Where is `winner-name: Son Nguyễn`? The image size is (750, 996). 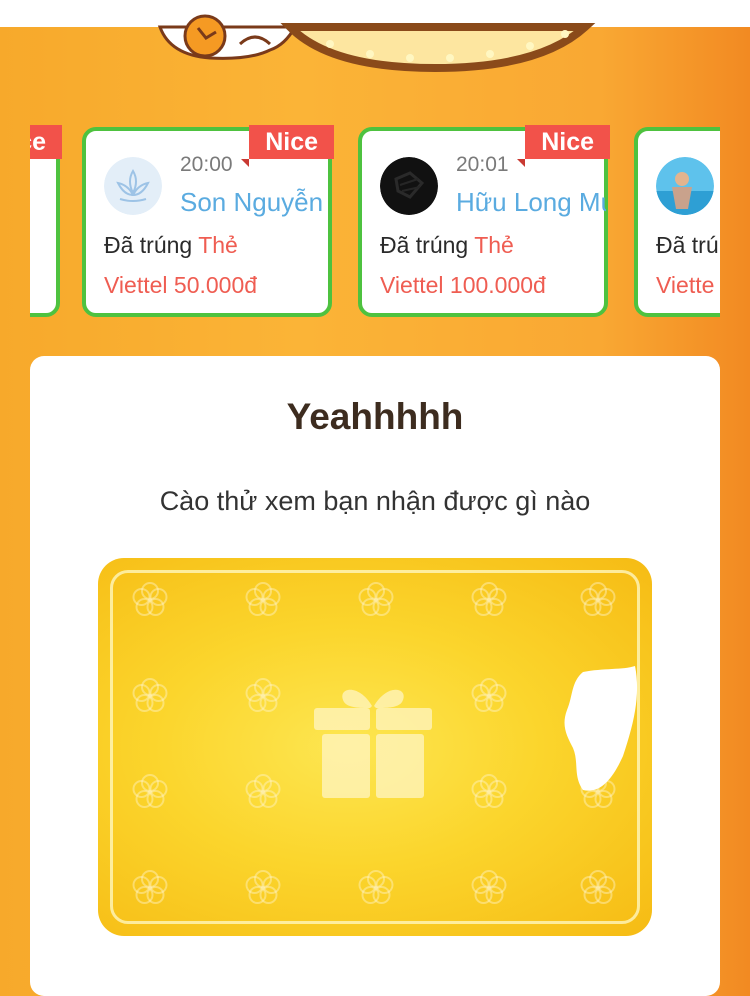 winner-name: Son Nguyễn is located at coordinates (252, 202).